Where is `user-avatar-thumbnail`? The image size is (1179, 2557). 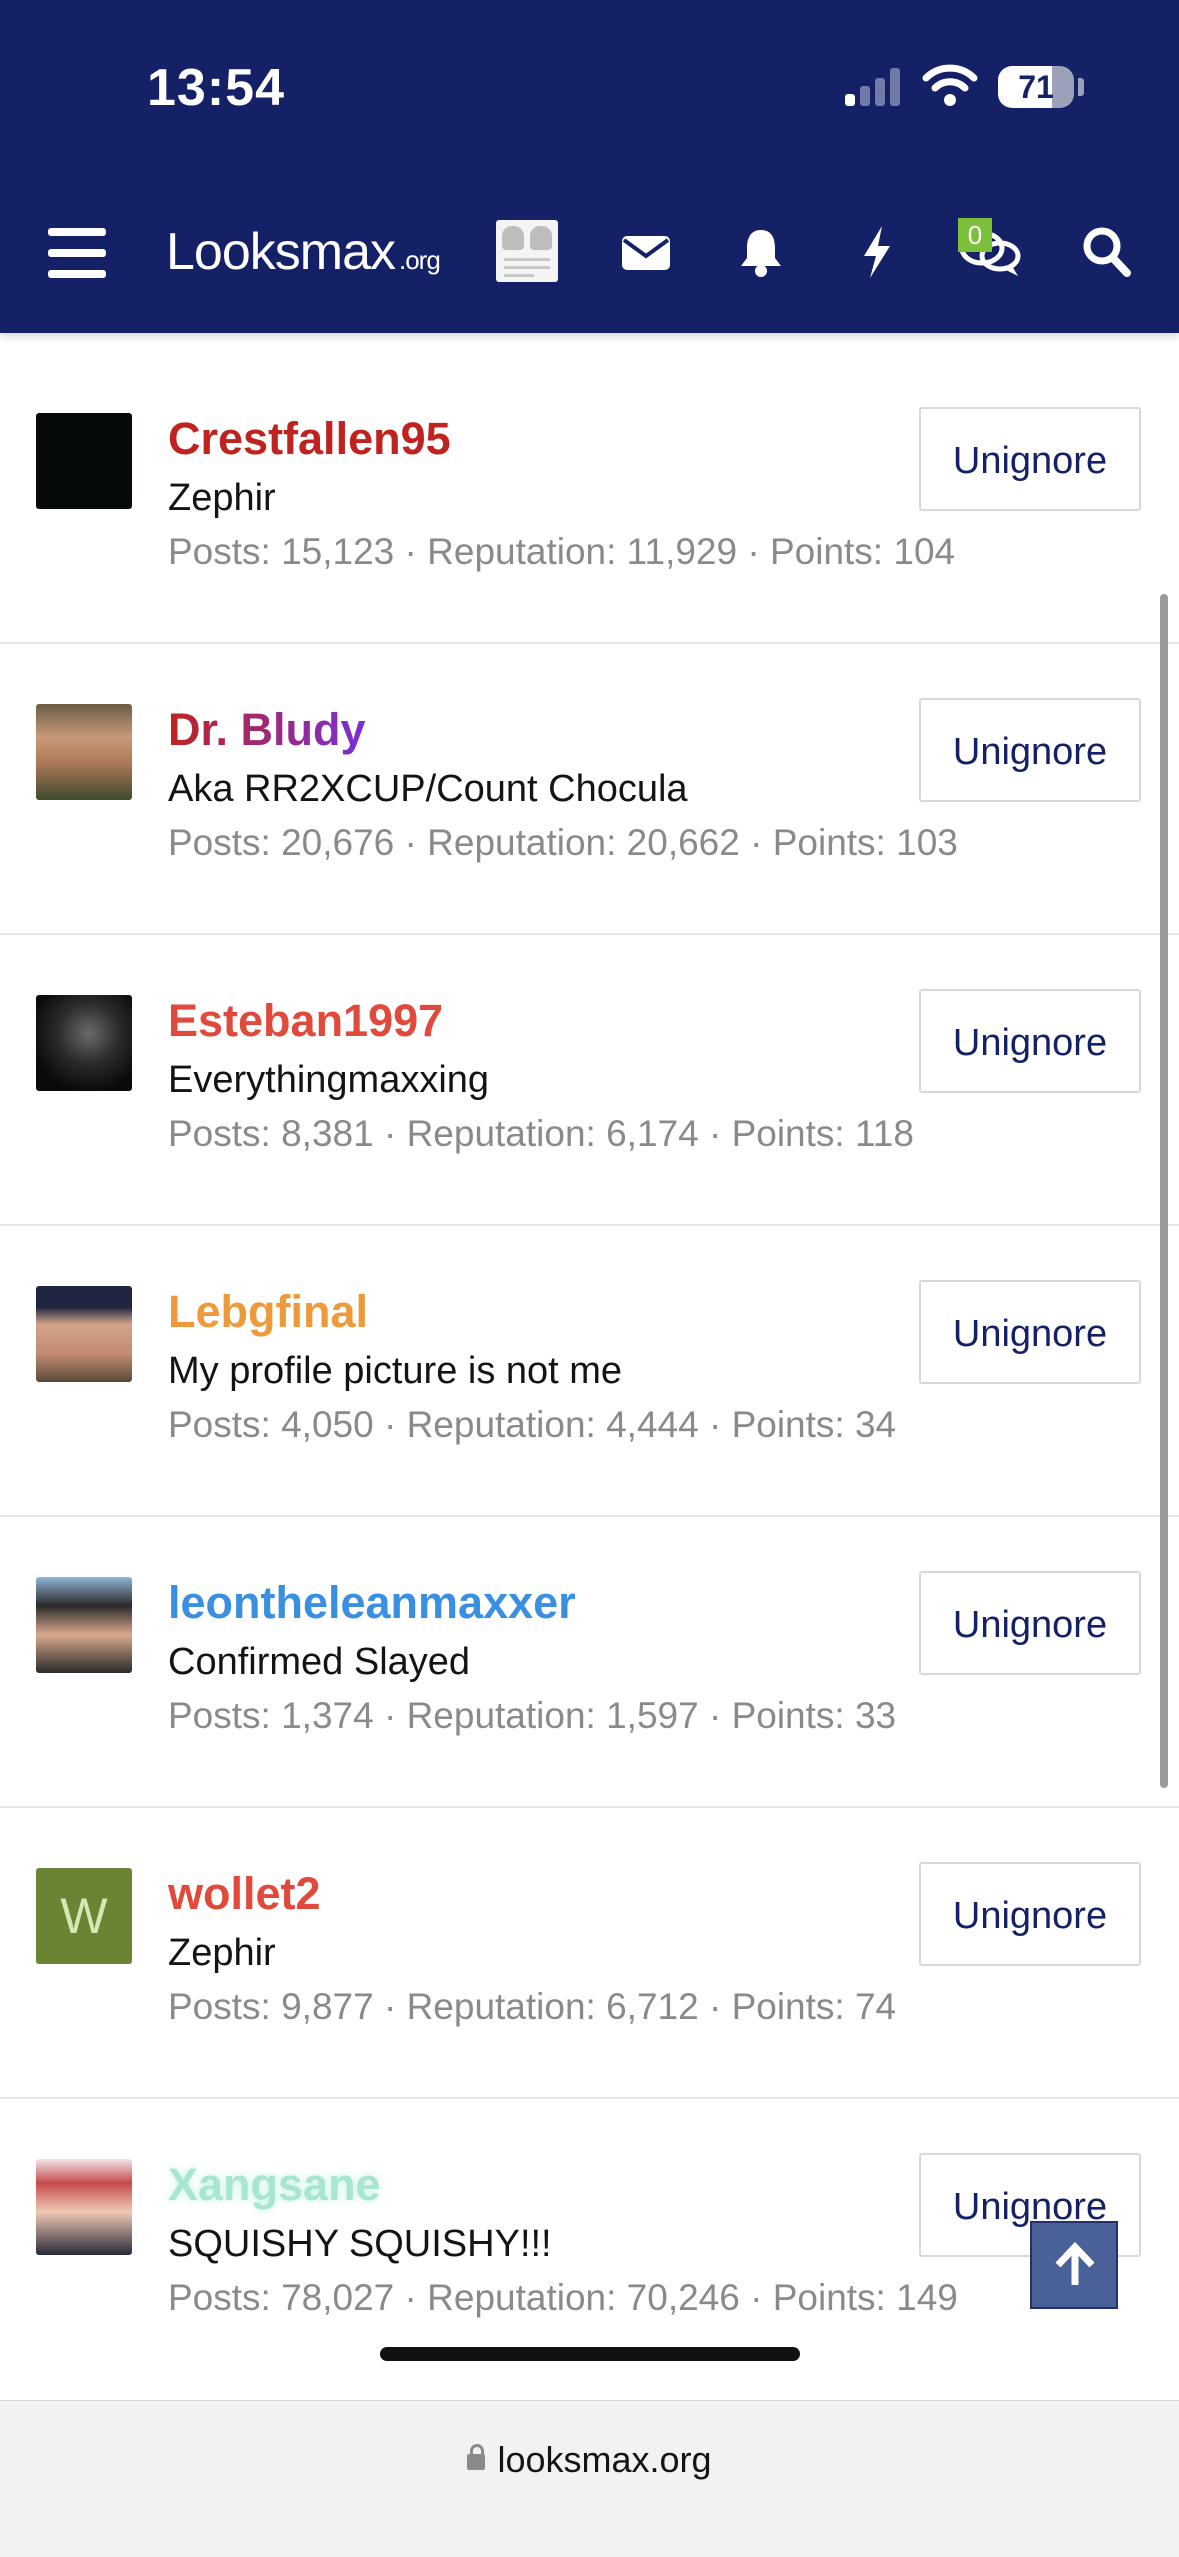
user-avatar-thumbnail is located at coordinates (527, 251).